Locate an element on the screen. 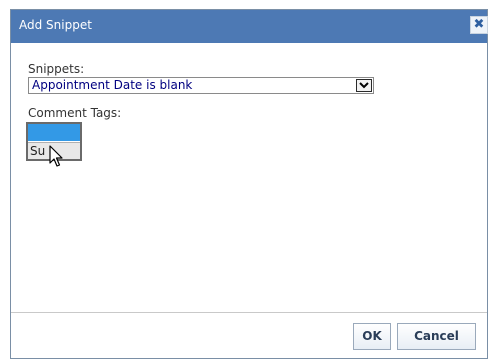 This screenshot has height=362, width=490. close-icon: ✖ is located at coordinates (479, 24).